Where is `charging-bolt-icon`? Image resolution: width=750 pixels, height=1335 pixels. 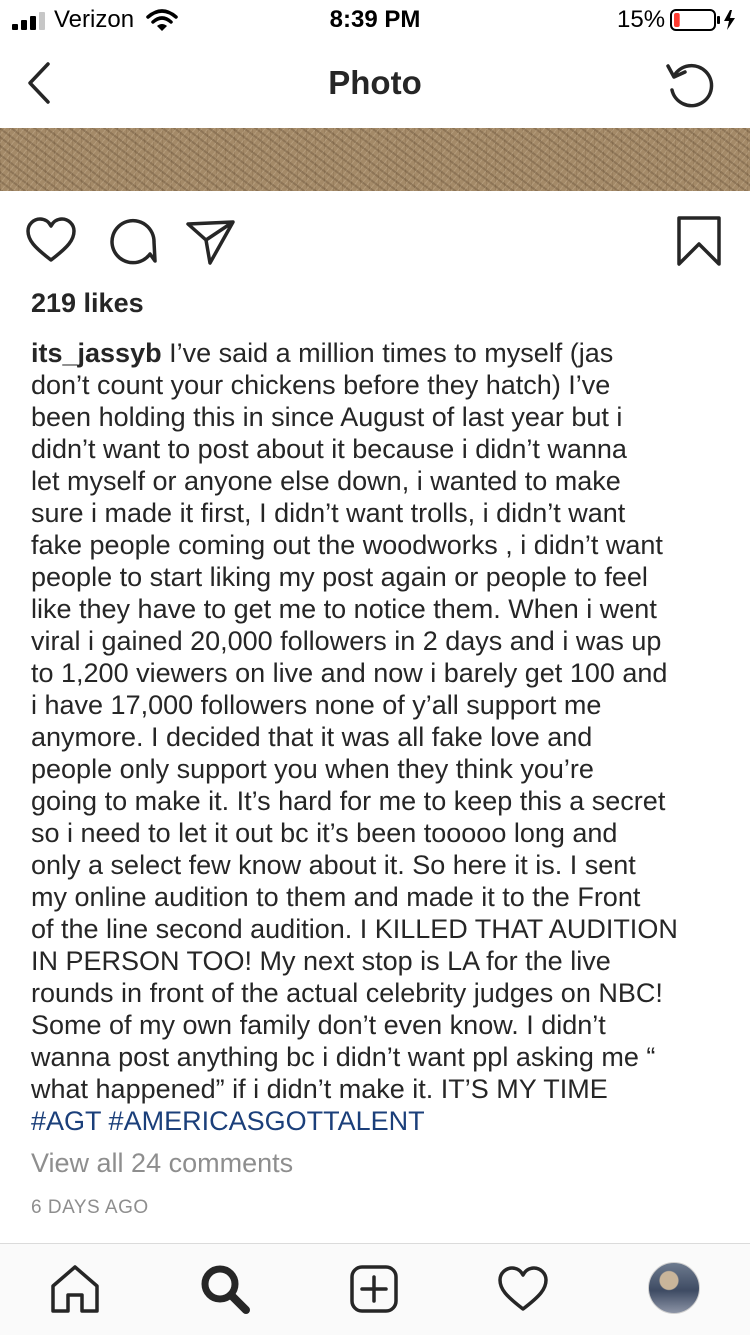 charging-bolt-icon is located at coordinates (729, 20).